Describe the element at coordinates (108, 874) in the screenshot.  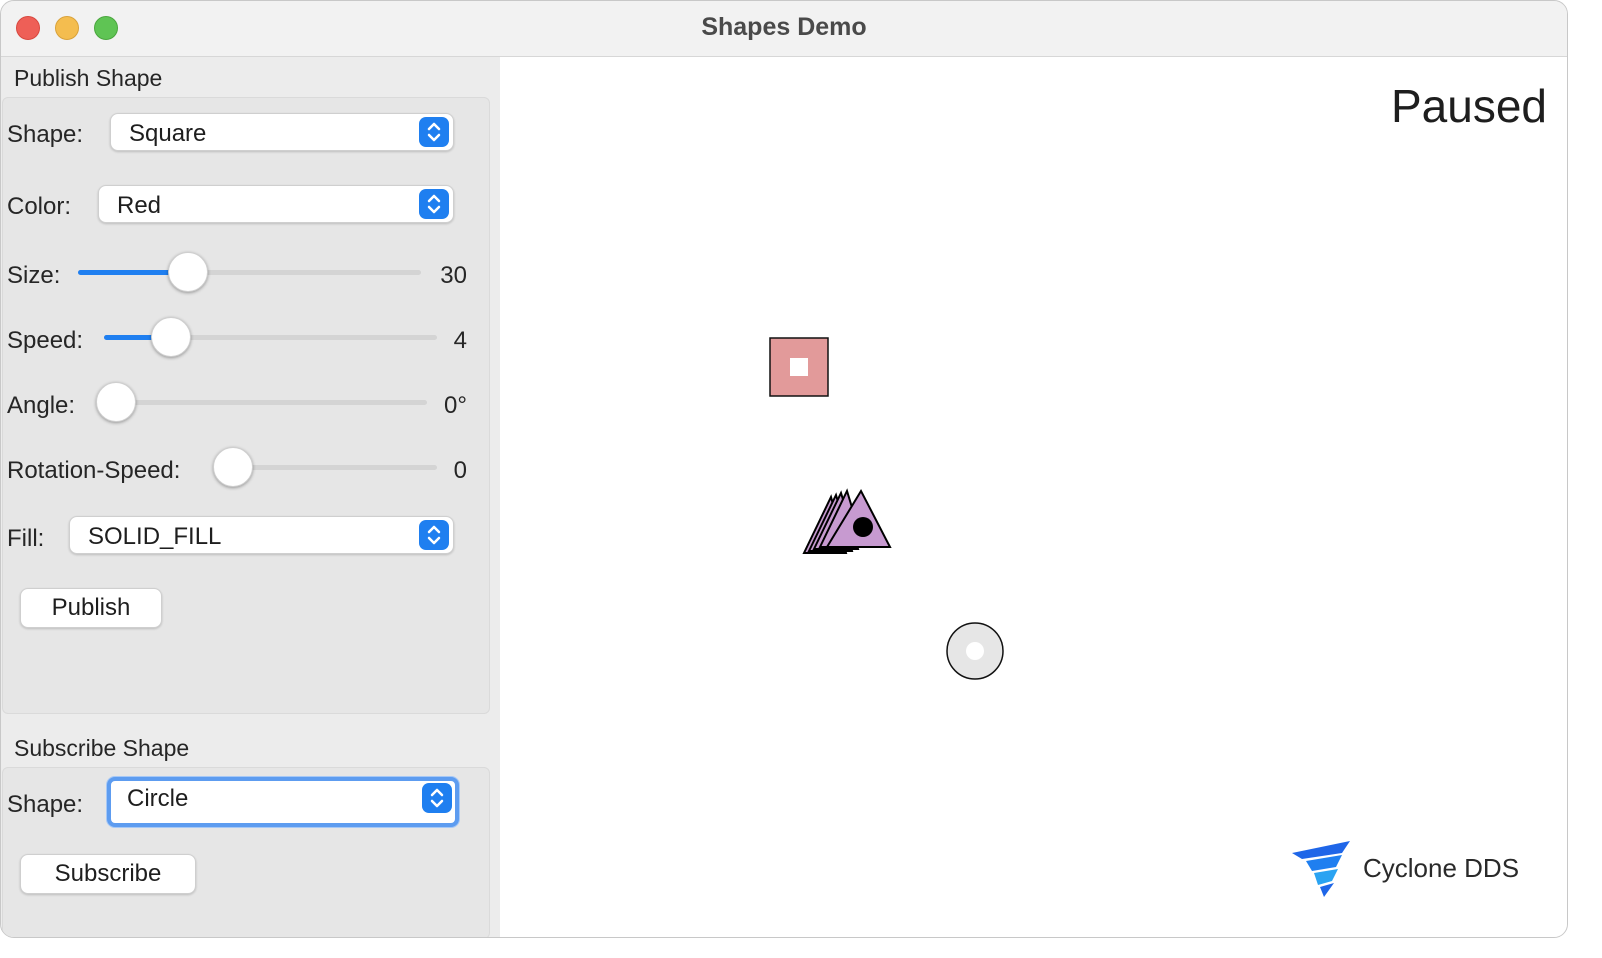
I see `subscribe-button: Subscribe` at that location.